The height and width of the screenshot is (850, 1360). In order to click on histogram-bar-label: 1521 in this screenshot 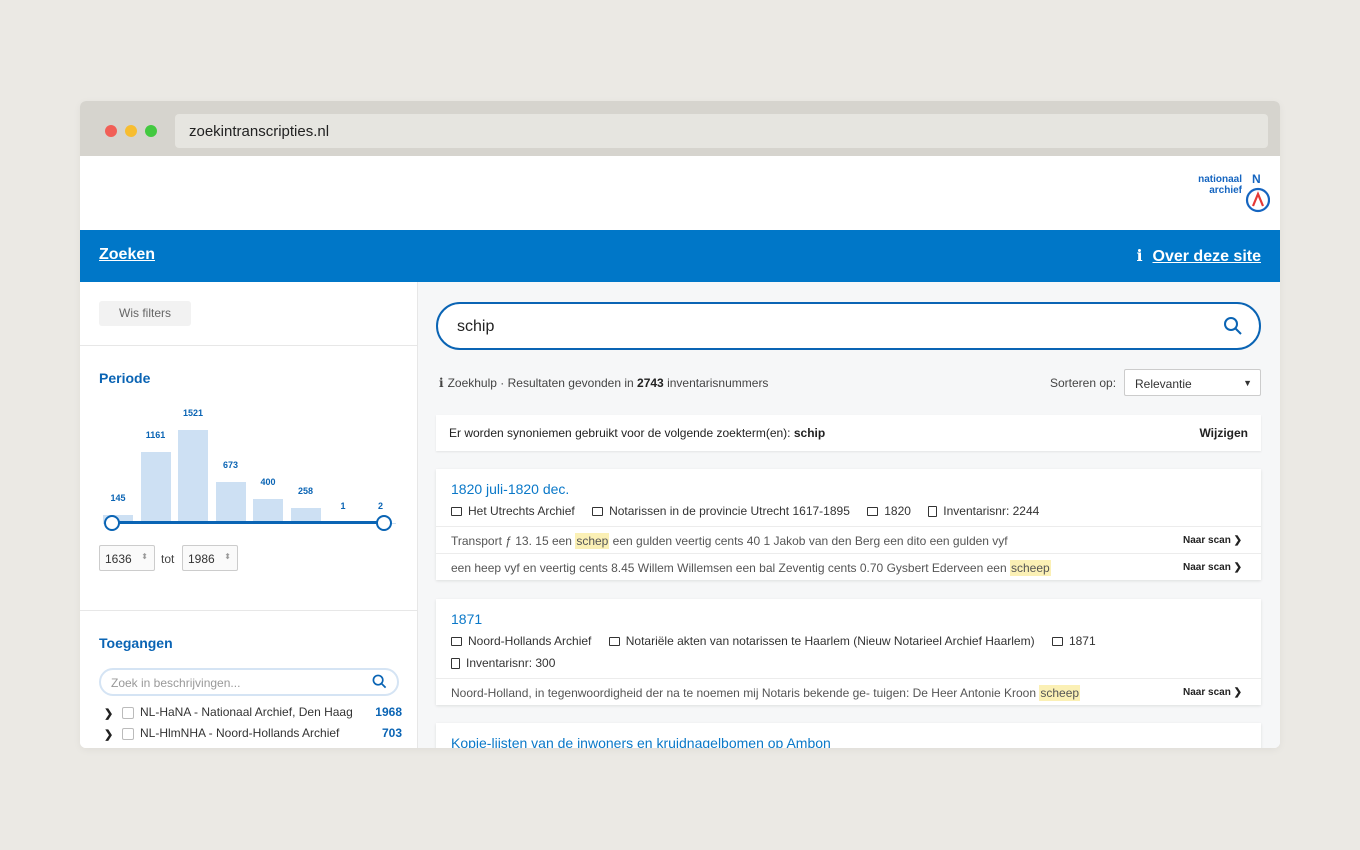, I will do `click(193, 413)`.